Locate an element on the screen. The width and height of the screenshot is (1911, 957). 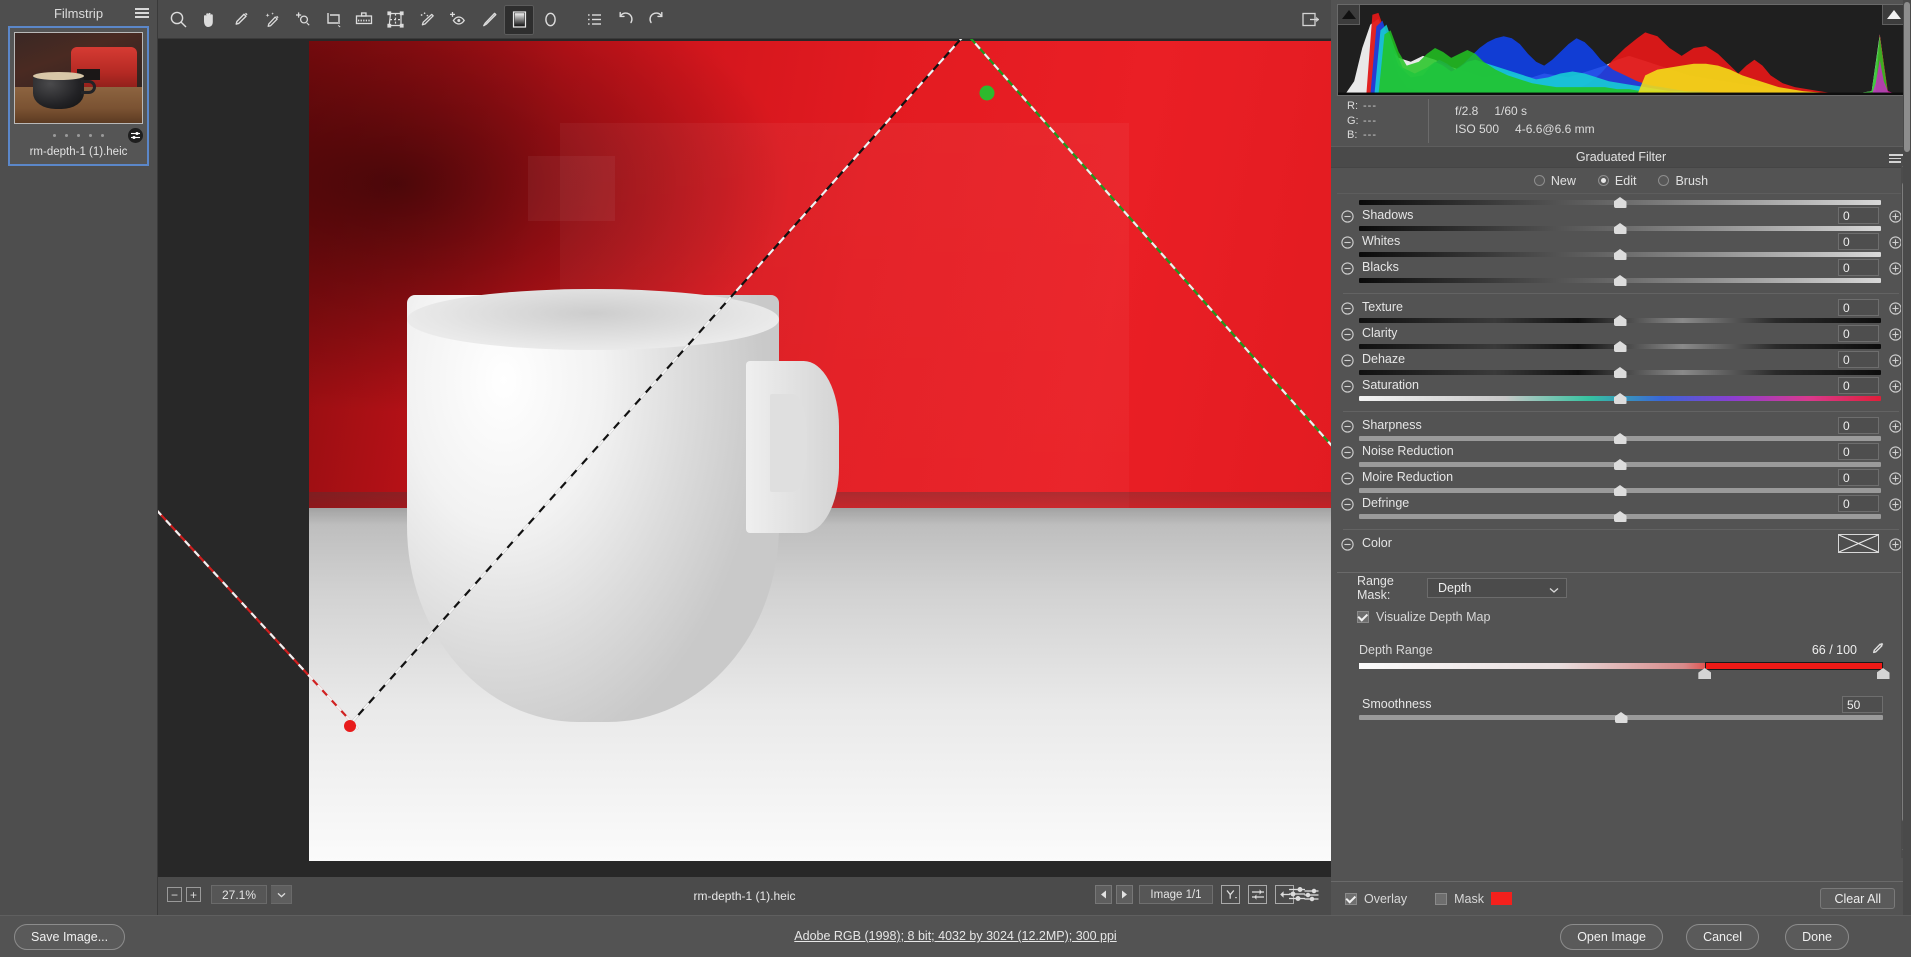
slider-smoothness: Smoothness 50 is located at coordinates (1621, 709).